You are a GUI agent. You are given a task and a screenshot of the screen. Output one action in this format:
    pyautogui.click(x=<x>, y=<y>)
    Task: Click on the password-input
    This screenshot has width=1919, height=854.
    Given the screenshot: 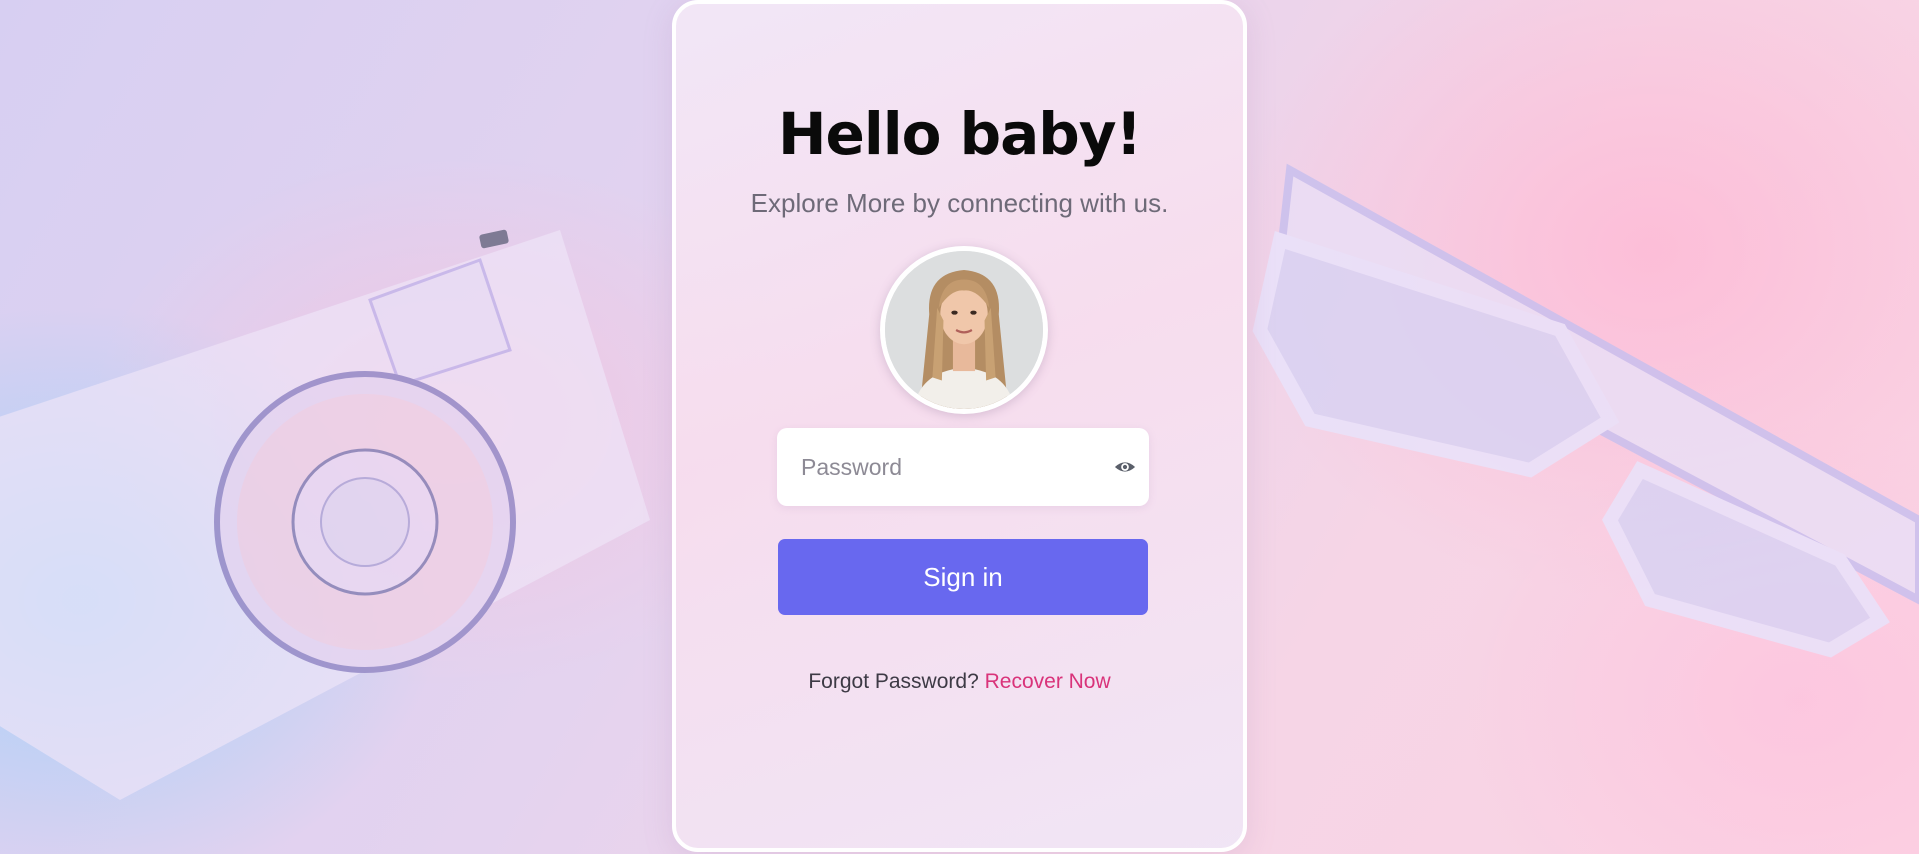 What is the action you would take?
    pyautogui.click(x=951, y=467)
    